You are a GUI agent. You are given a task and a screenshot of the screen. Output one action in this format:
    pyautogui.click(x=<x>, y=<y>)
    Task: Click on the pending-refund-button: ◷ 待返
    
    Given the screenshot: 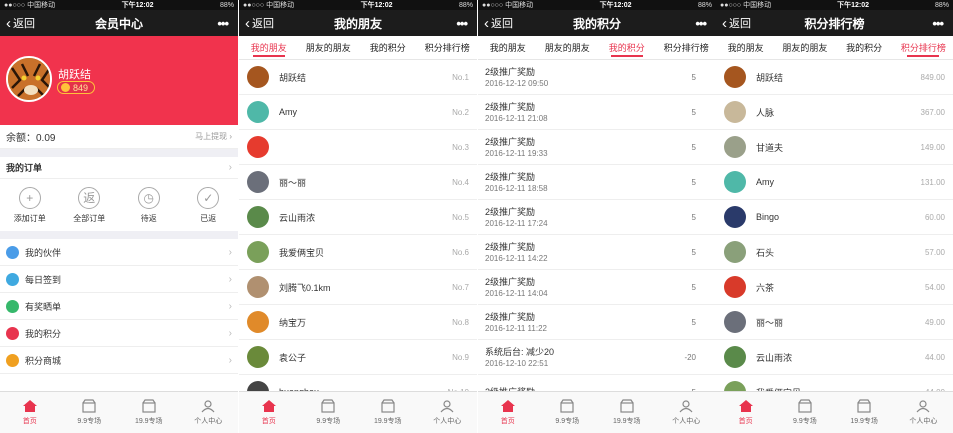 What is the action you would take?
    pyautogui.click(x=149, y=205)
    